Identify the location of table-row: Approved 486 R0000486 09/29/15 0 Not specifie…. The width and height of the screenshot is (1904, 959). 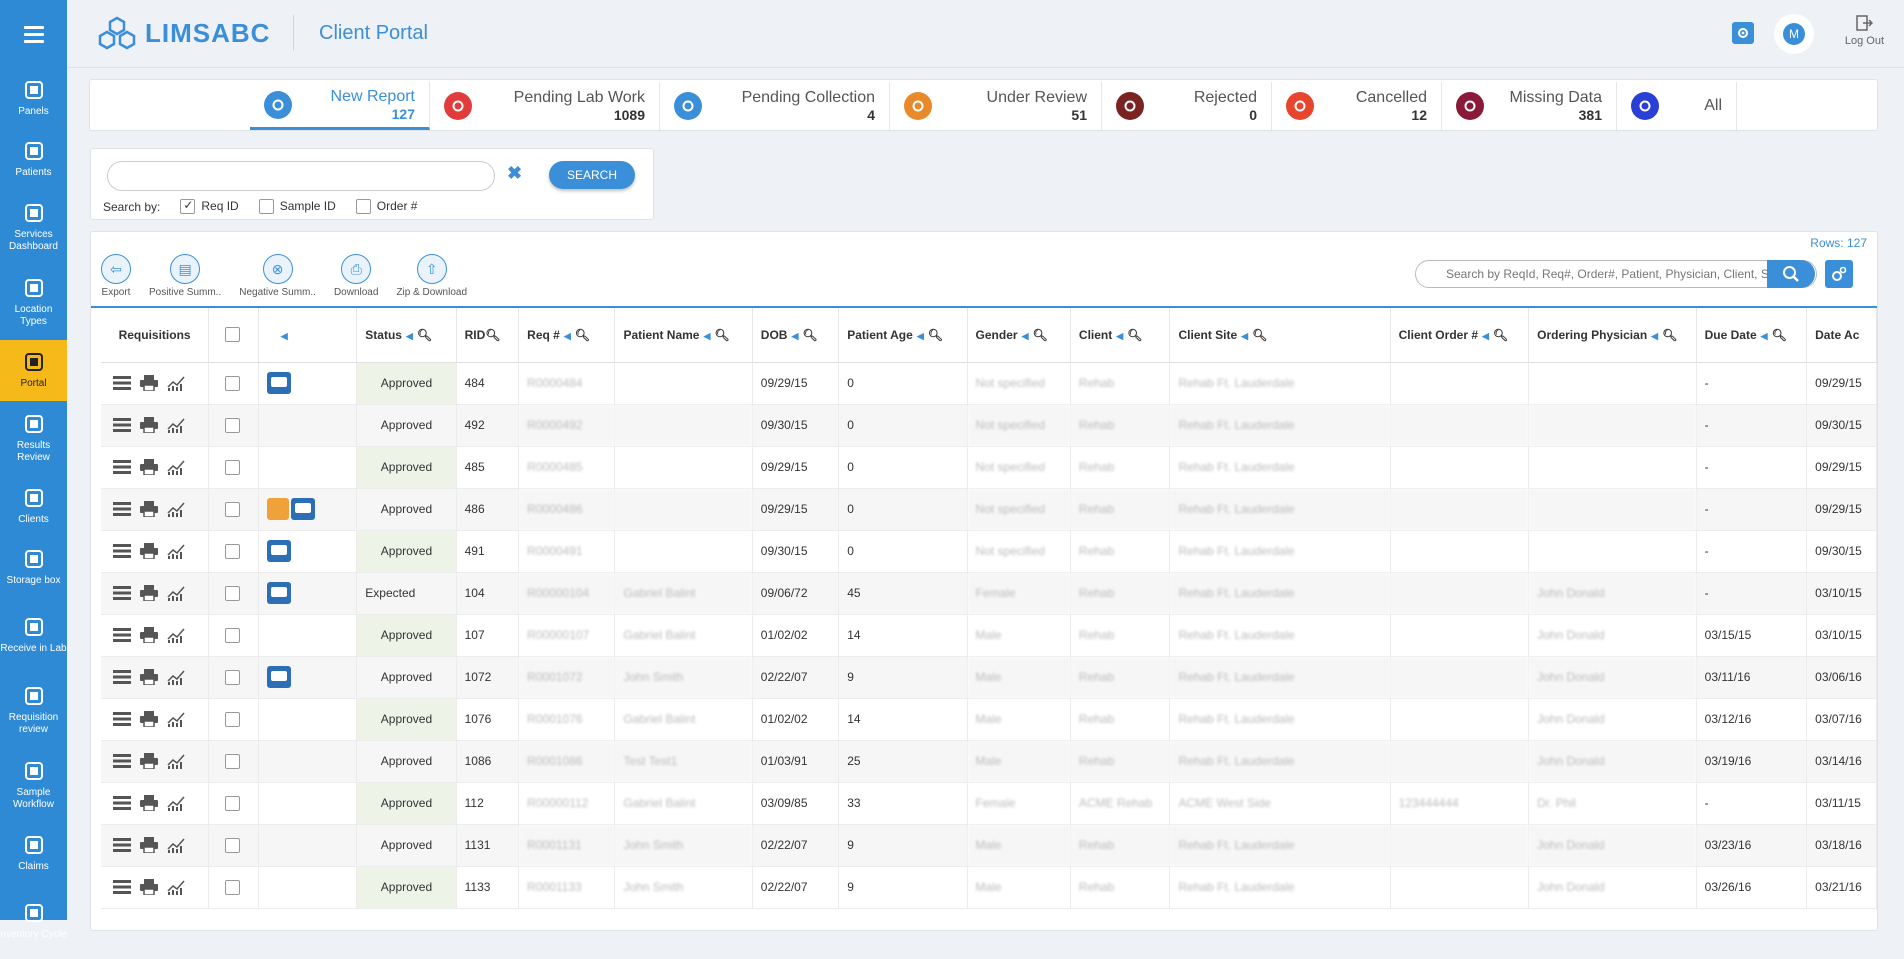
(989, 509).